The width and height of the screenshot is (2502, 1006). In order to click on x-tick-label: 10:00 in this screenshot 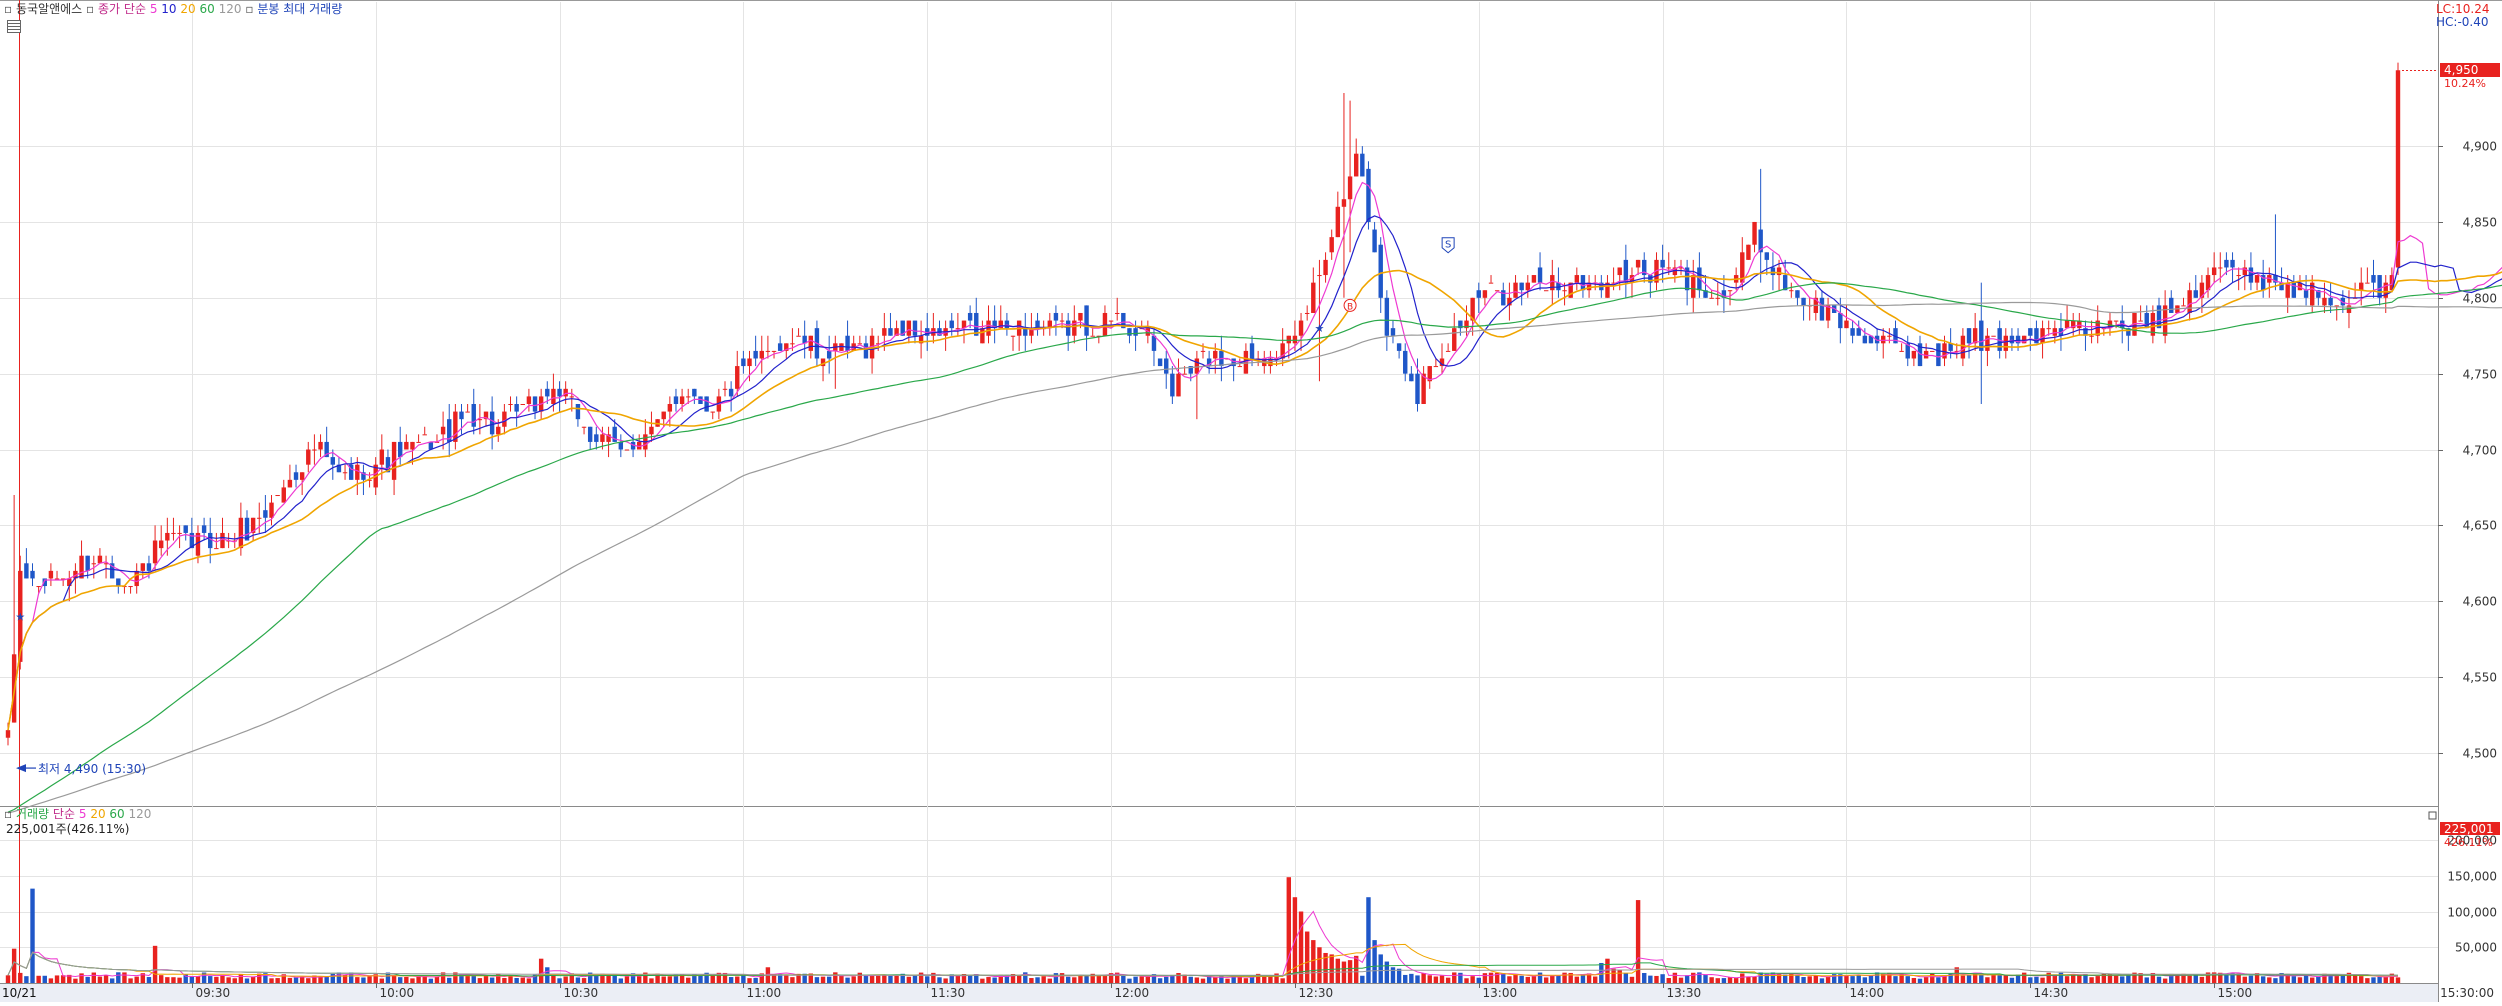, I will do `click(397, 993)`.